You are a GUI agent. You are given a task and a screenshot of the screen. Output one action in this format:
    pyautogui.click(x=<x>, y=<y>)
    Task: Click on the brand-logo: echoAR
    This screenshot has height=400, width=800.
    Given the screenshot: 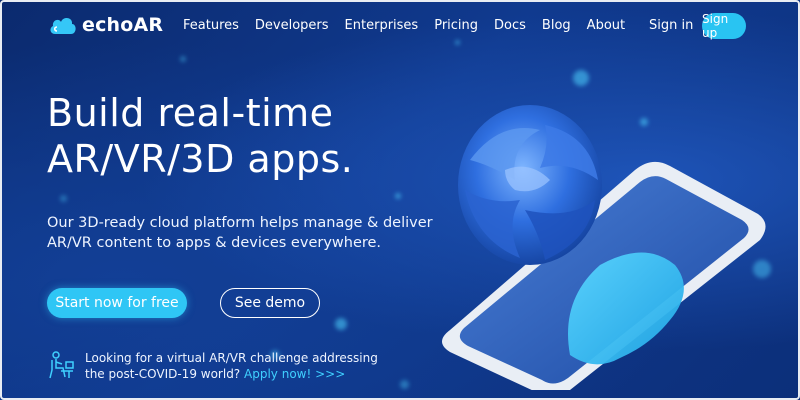 What is the action you would take?
    pyautogui.click(x=105, y=25)
    